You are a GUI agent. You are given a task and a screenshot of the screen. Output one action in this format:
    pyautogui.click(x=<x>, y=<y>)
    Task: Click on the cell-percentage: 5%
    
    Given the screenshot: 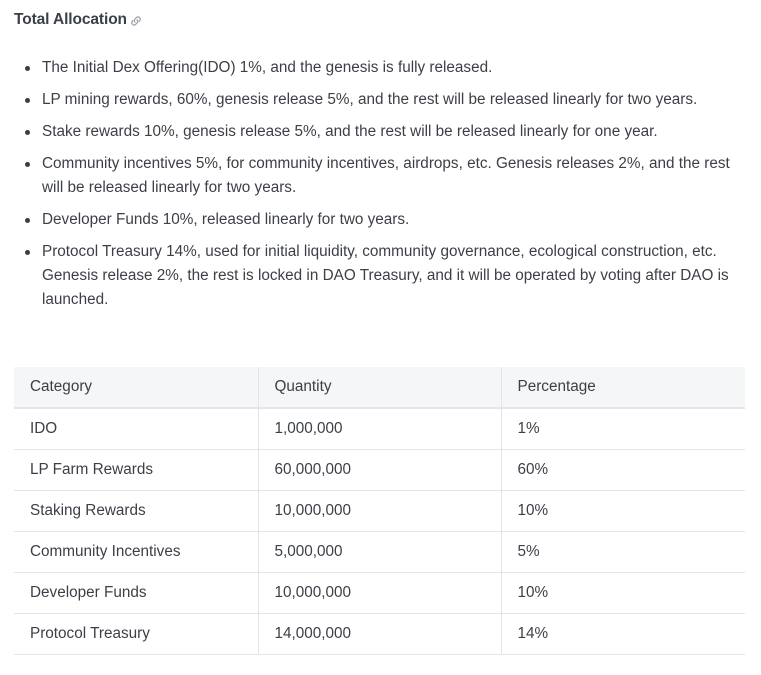 What is the action you would take?
    pyautogui.click(x=622, y=552)
    